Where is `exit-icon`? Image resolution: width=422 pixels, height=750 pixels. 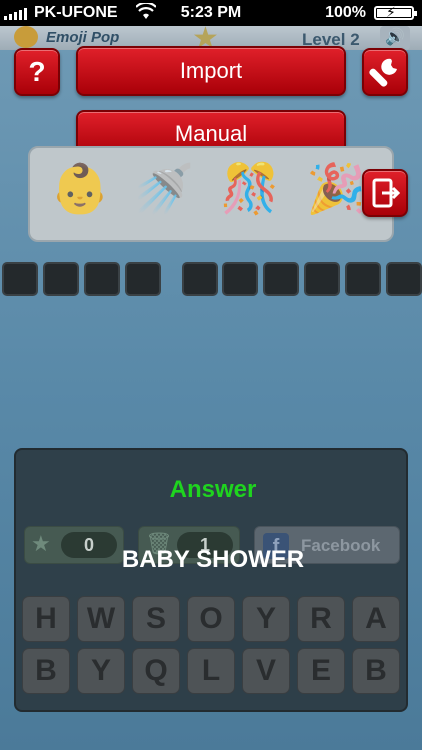 exit-icon is located at coordinates (386, 193).